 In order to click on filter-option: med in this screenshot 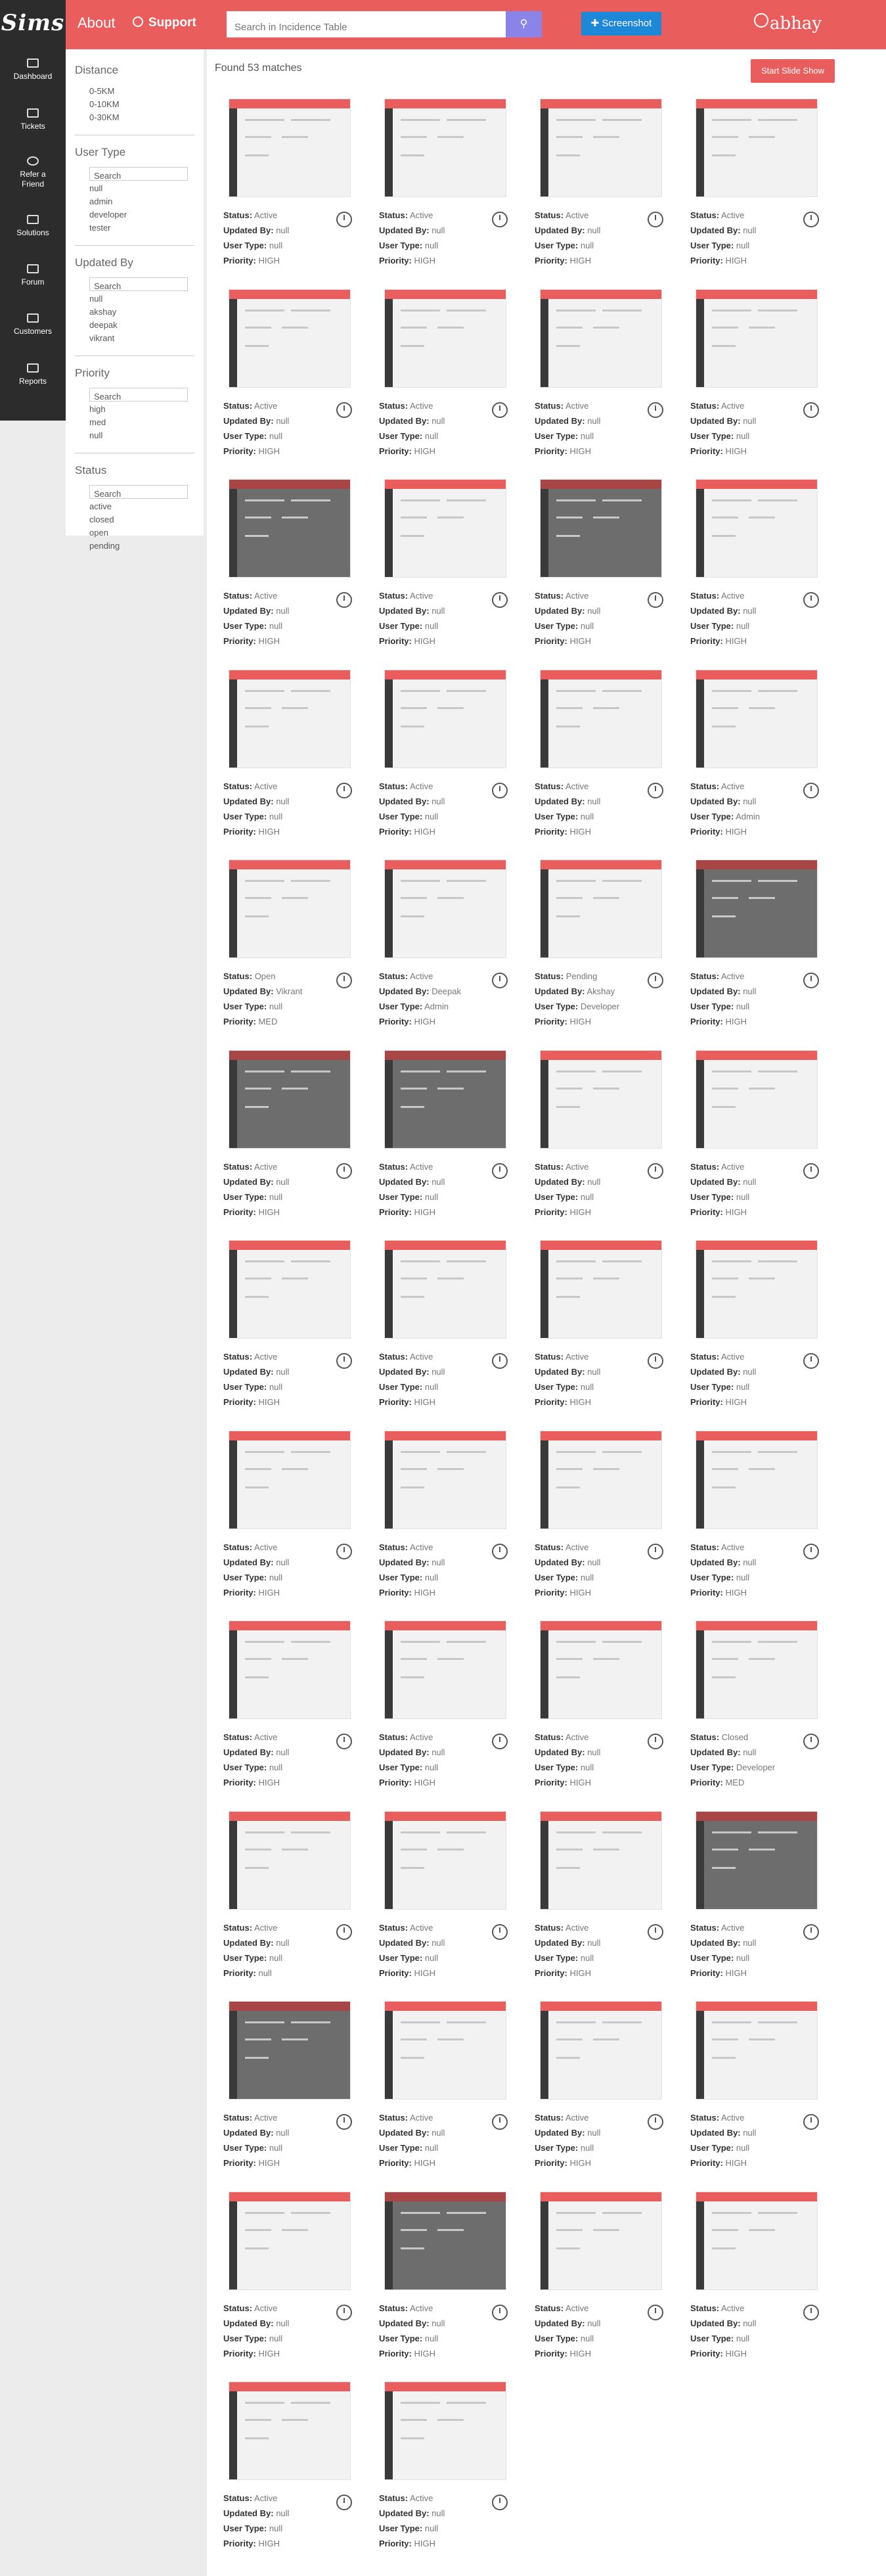, I will do `click(134, 423)`.